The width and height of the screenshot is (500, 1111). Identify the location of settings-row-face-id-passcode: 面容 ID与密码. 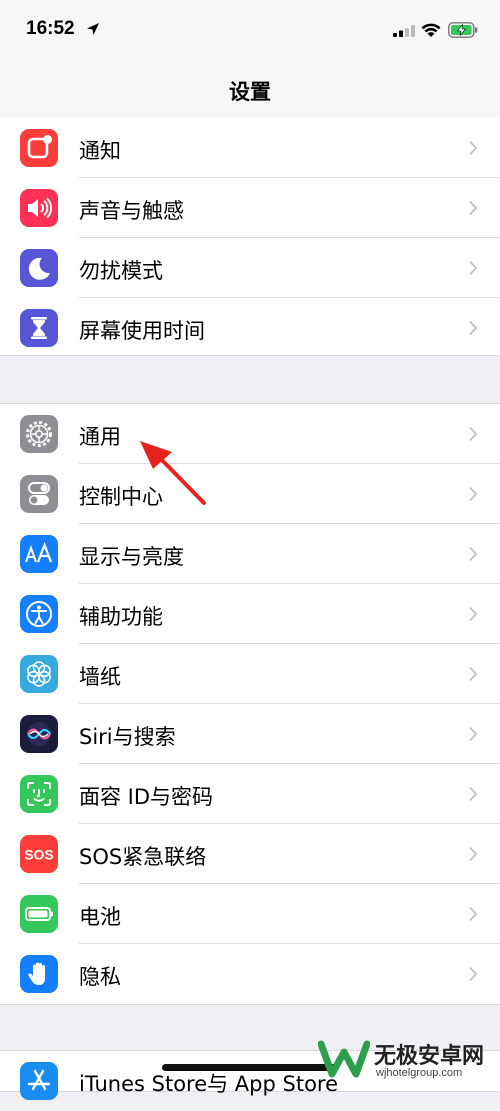
(250, 794).